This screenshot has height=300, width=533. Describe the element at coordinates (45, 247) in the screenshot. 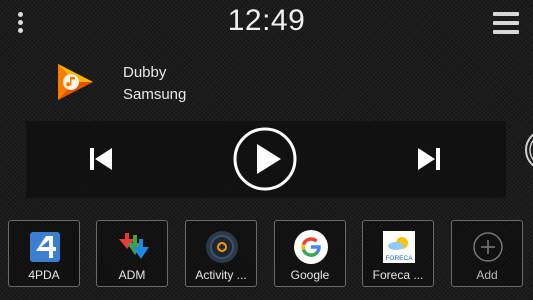

I see `4pda-icon` at that location.